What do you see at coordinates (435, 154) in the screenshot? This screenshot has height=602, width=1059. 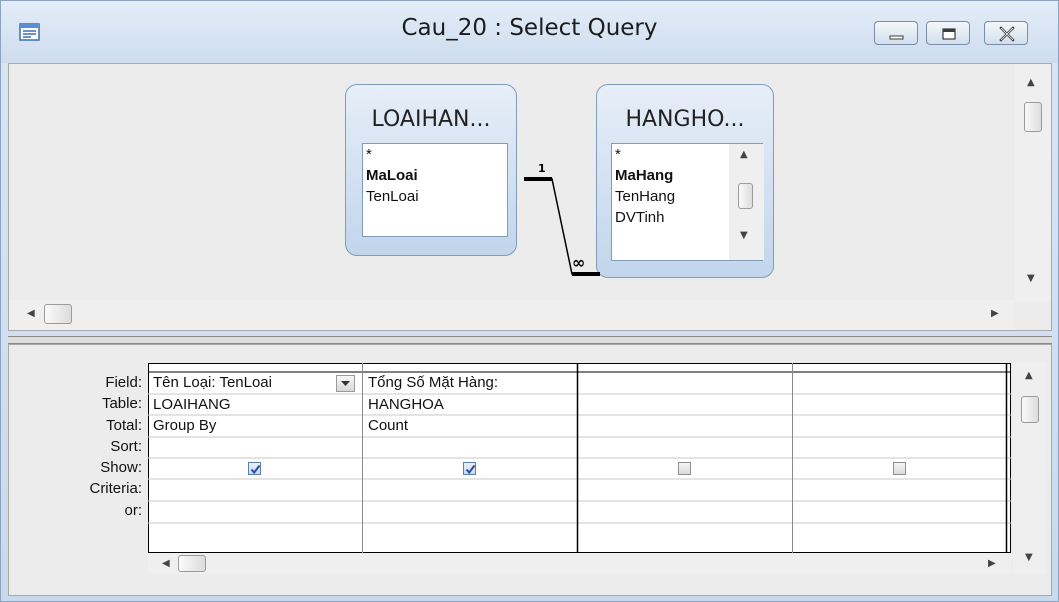 I see `field-item: *` at bounding box center [435, 154].